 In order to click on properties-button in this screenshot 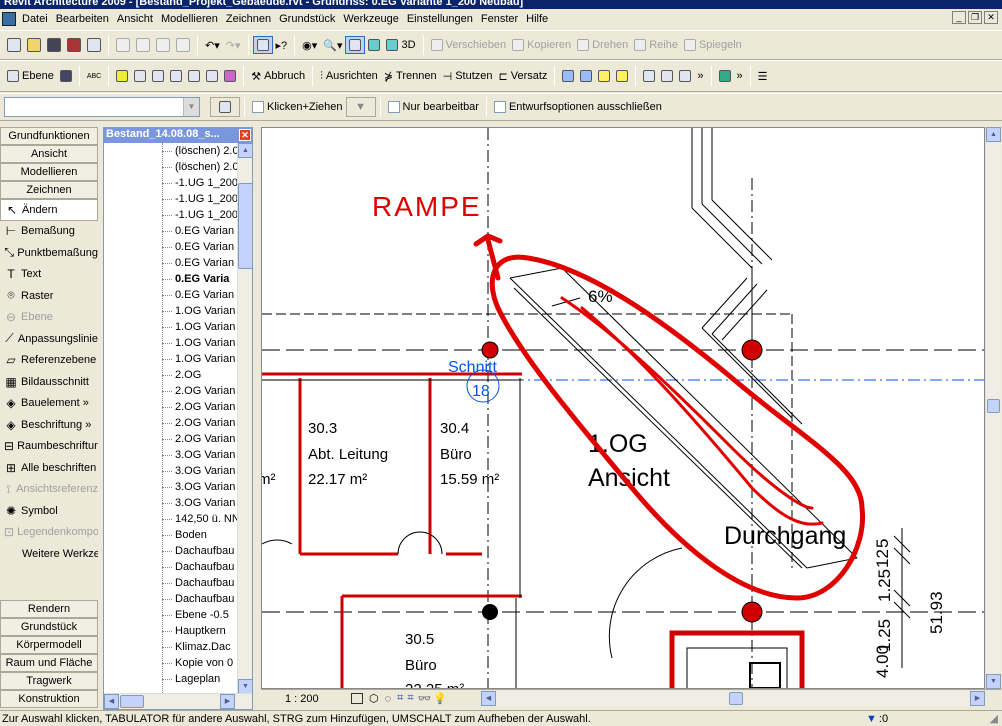, I will do `click(225, 107)`.